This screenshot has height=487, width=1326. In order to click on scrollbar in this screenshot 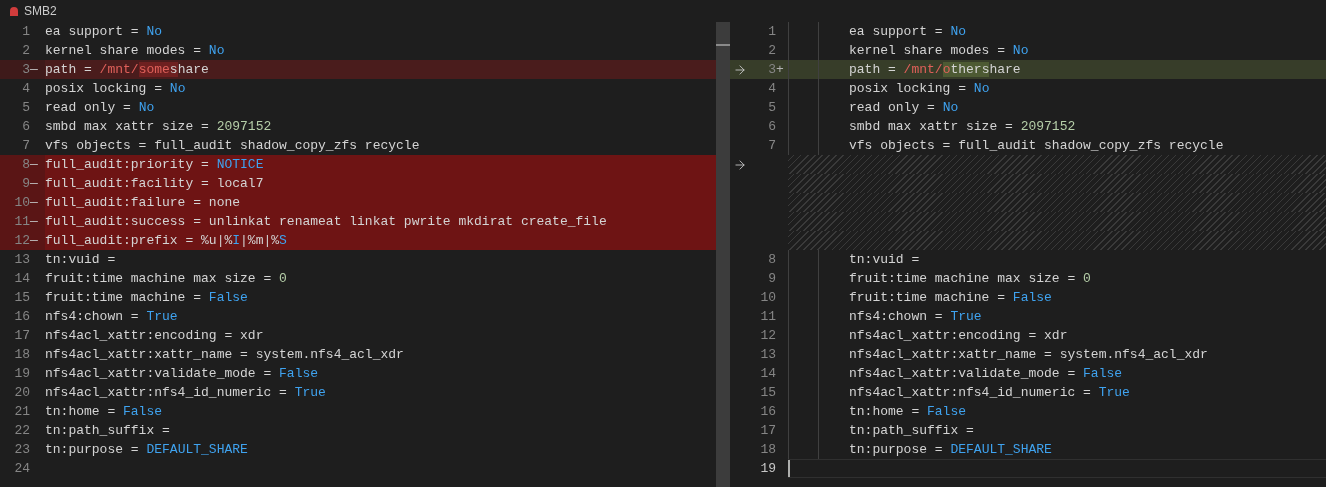, I will do `click(723, 254)`.